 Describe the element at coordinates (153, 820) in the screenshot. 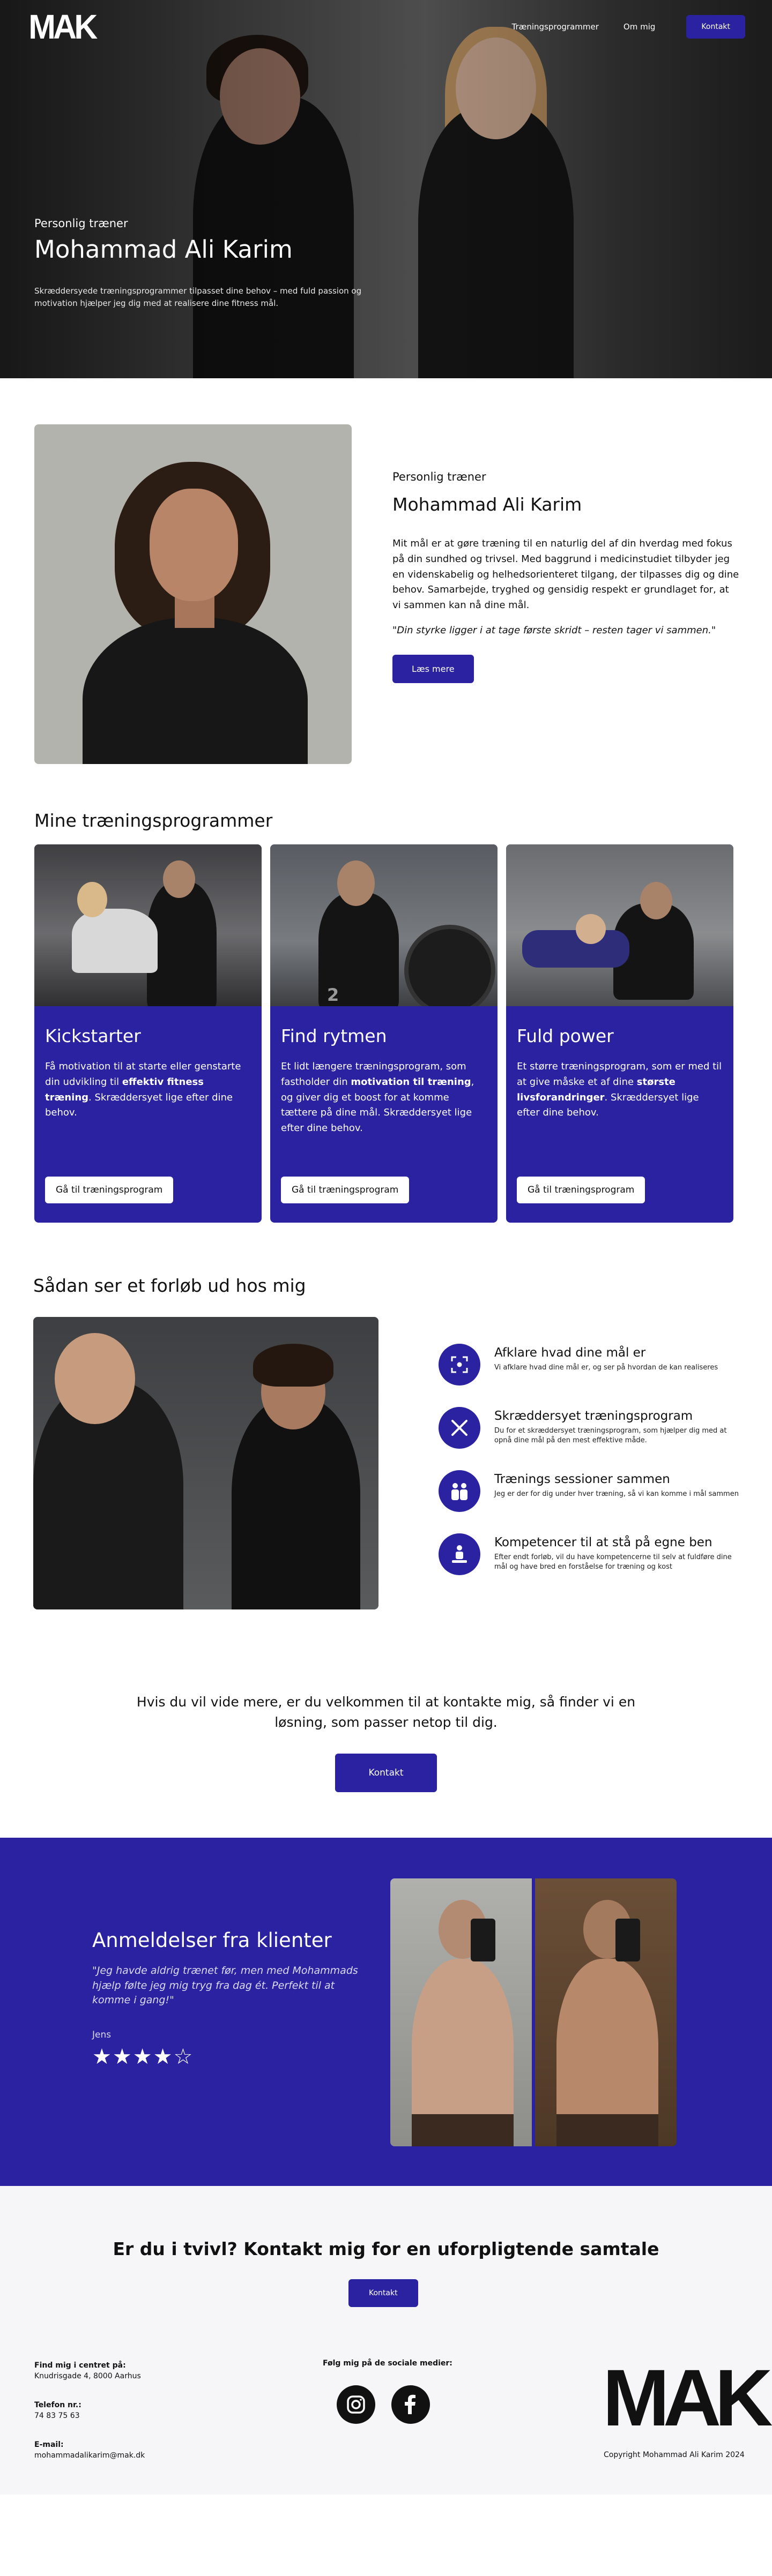

I see `programs-heading: Mine træningsprogrammer` at that location.